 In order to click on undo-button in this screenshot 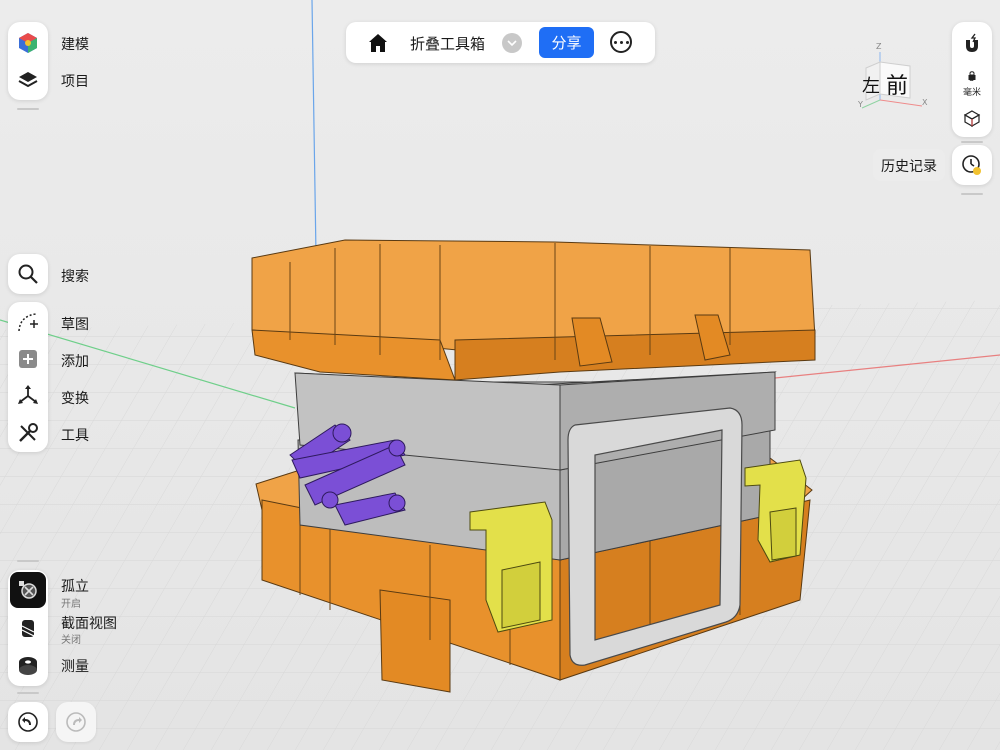, I will do `click(28, 722)`.